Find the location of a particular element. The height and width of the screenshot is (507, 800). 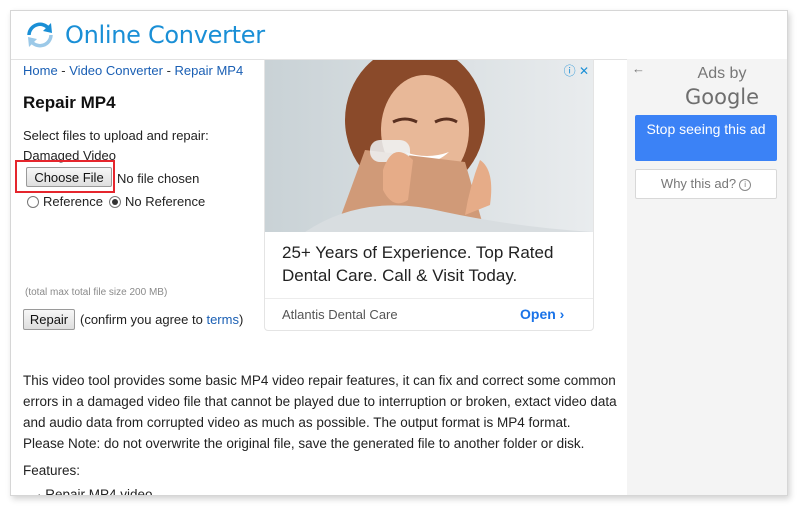

why-this-ad-label: Why this ad? is located at coordinates (698, 183).